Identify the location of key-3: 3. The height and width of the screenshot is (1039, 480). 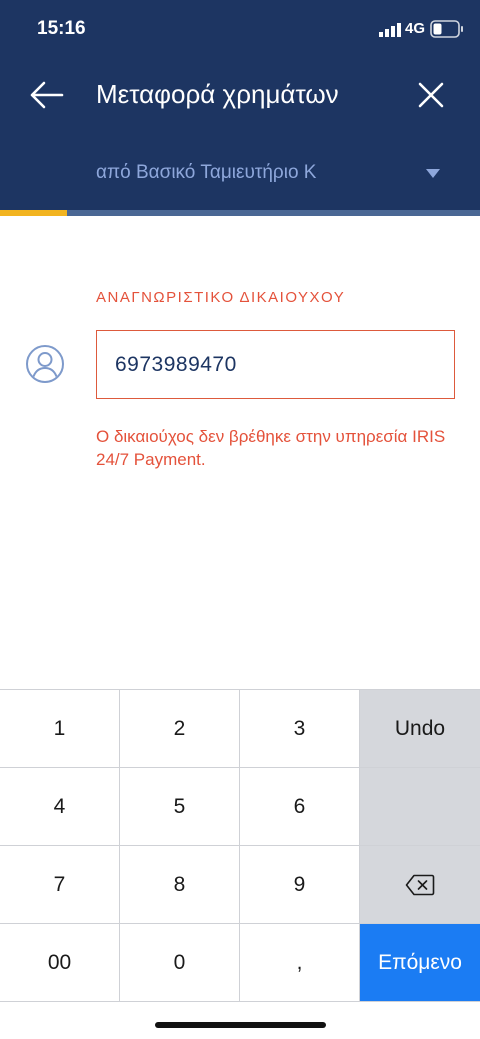
(300, 729).